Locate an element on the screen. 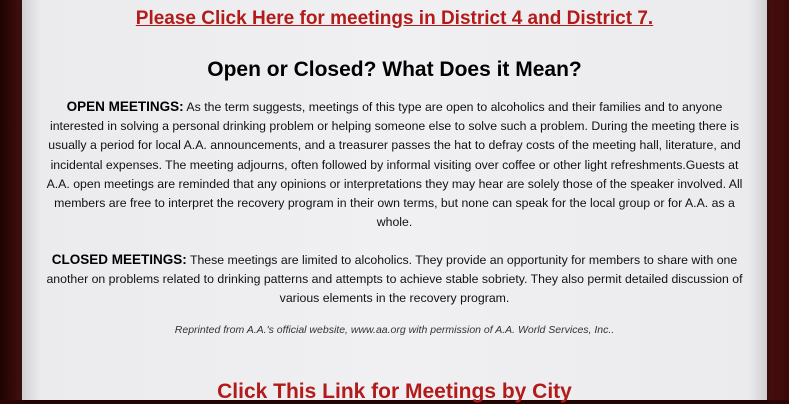 The width and height of the screenshot is (789, 404). right-frame is located at coordinates (778, 200).